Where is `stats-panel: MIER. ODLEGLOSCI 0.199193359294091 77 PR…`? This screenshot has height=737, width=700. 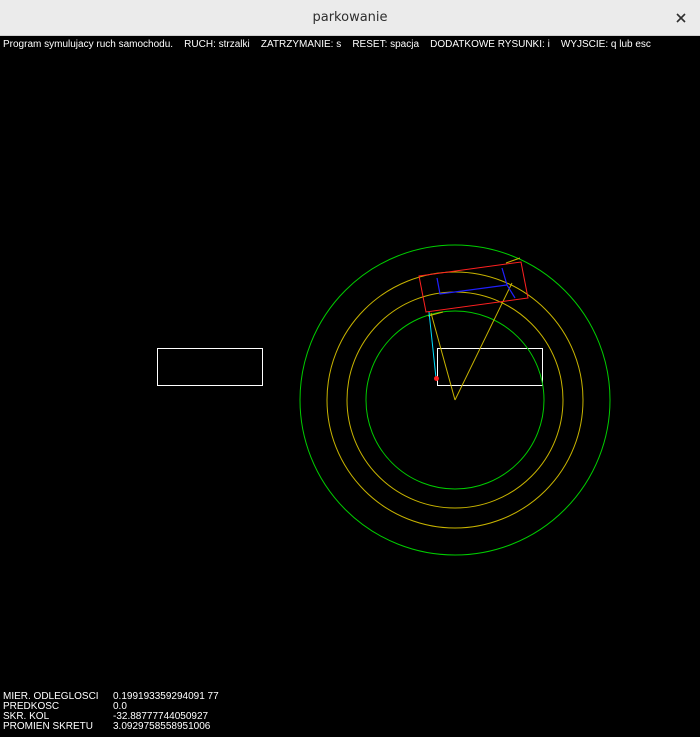 stats-panel: MIER. ODLEGLOSCI 0.199193359294091 77 PR… is located at coordinates (111, 712).